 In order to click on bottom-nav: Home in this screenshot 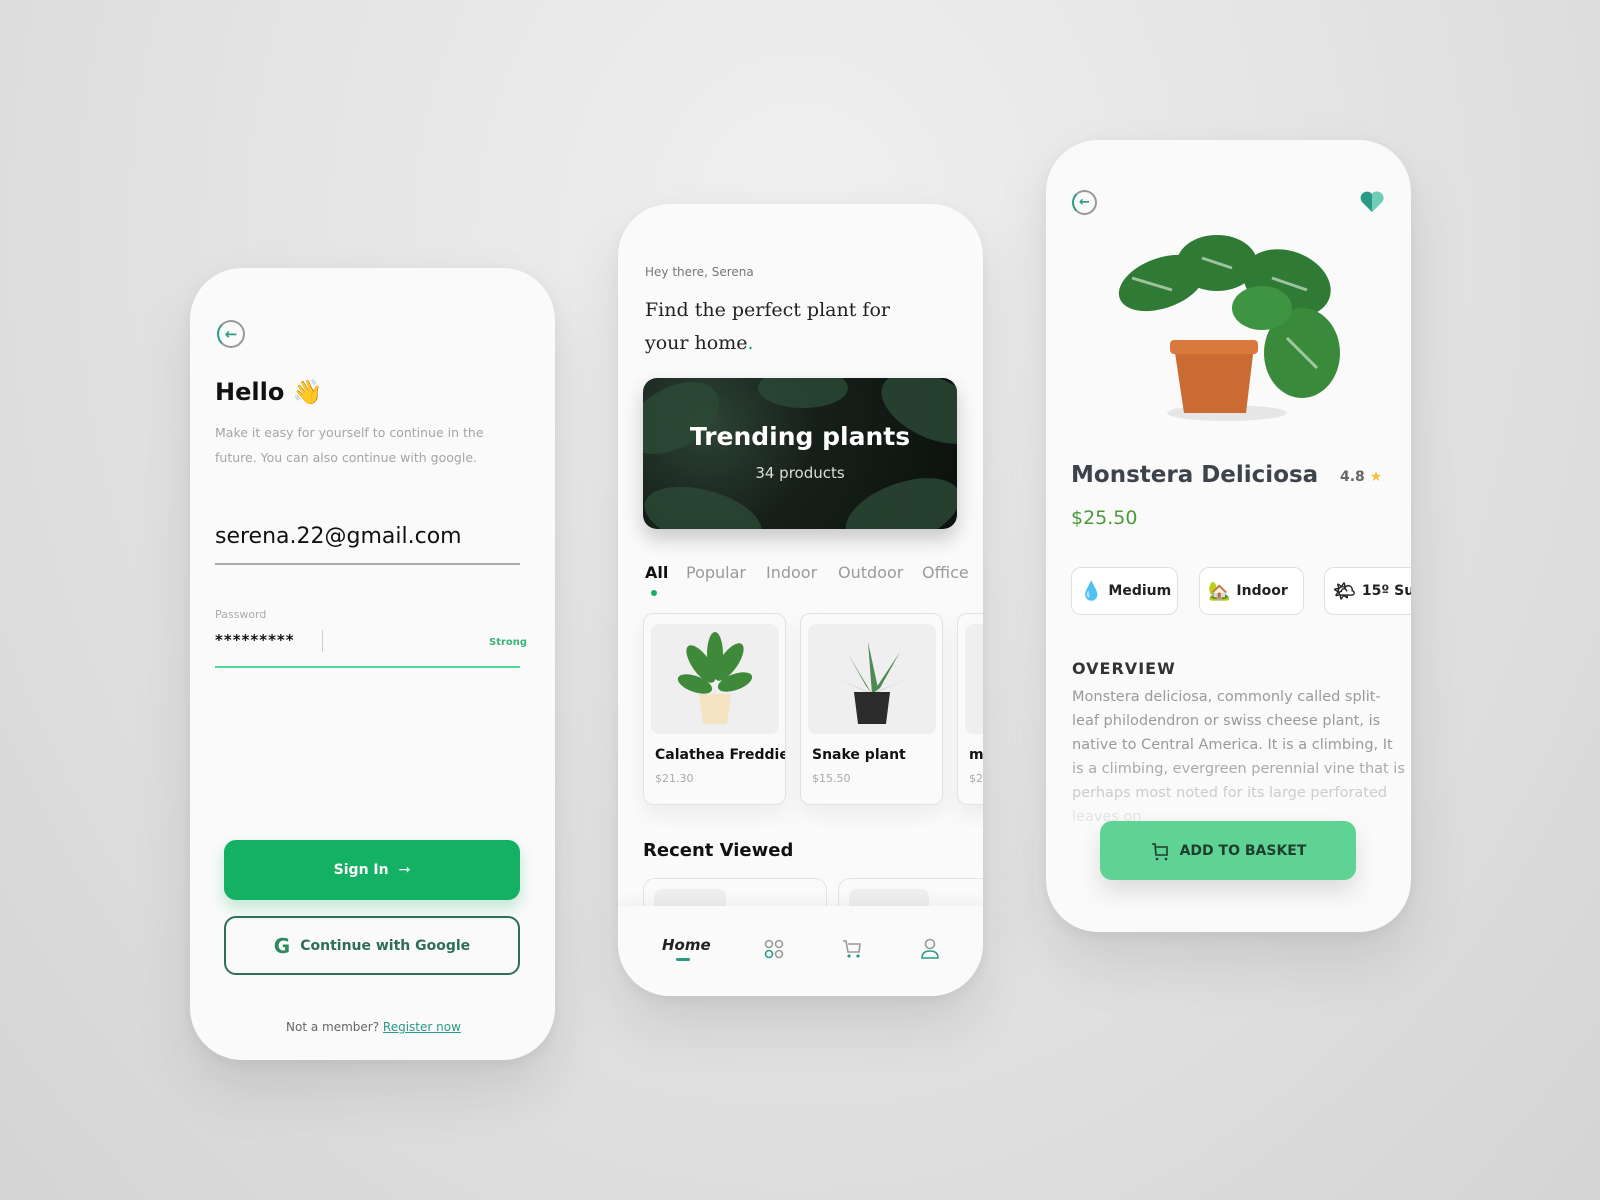, I will do `click(800, 951)`.